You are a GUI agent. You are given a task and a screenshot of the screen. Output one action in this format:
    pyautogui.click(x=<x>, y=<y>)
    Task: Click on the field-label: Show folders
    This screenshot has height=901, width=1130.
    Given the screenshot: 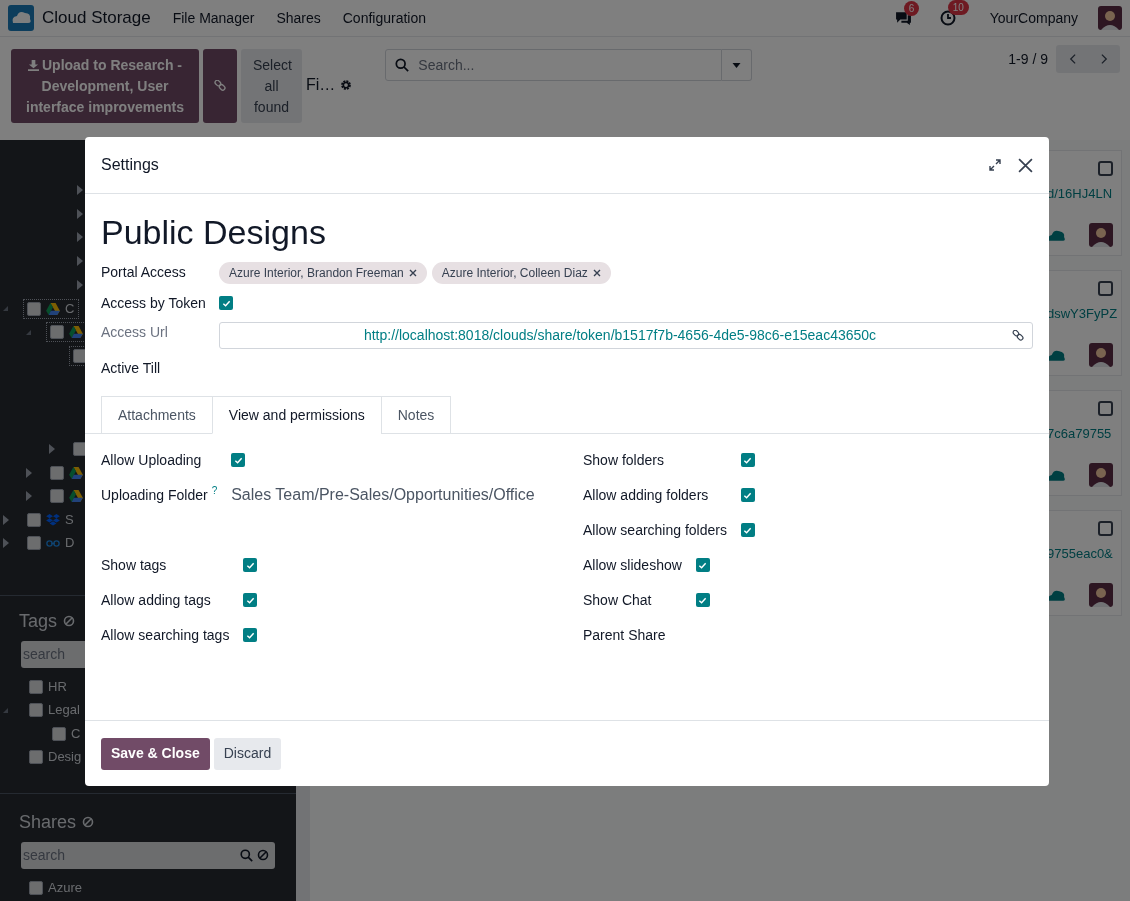 What is the action you would take?
    pyautogui.click(x=623, y=460)
    